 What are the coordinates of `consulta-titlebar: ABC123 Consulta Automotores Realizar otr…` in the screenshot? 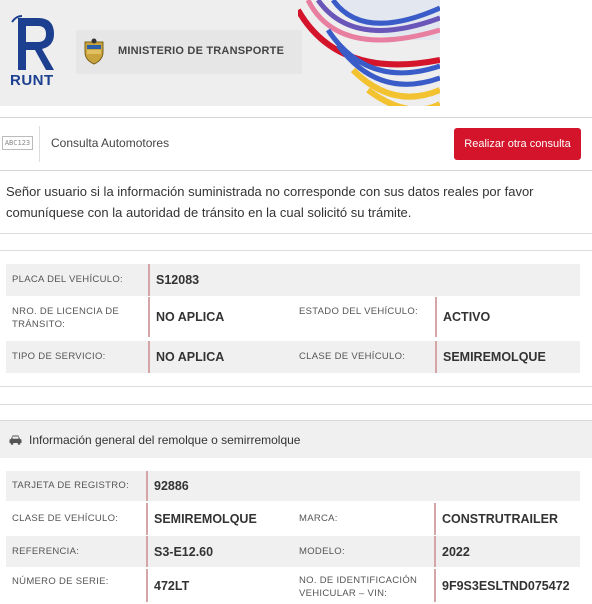 It's located at (296, 144).